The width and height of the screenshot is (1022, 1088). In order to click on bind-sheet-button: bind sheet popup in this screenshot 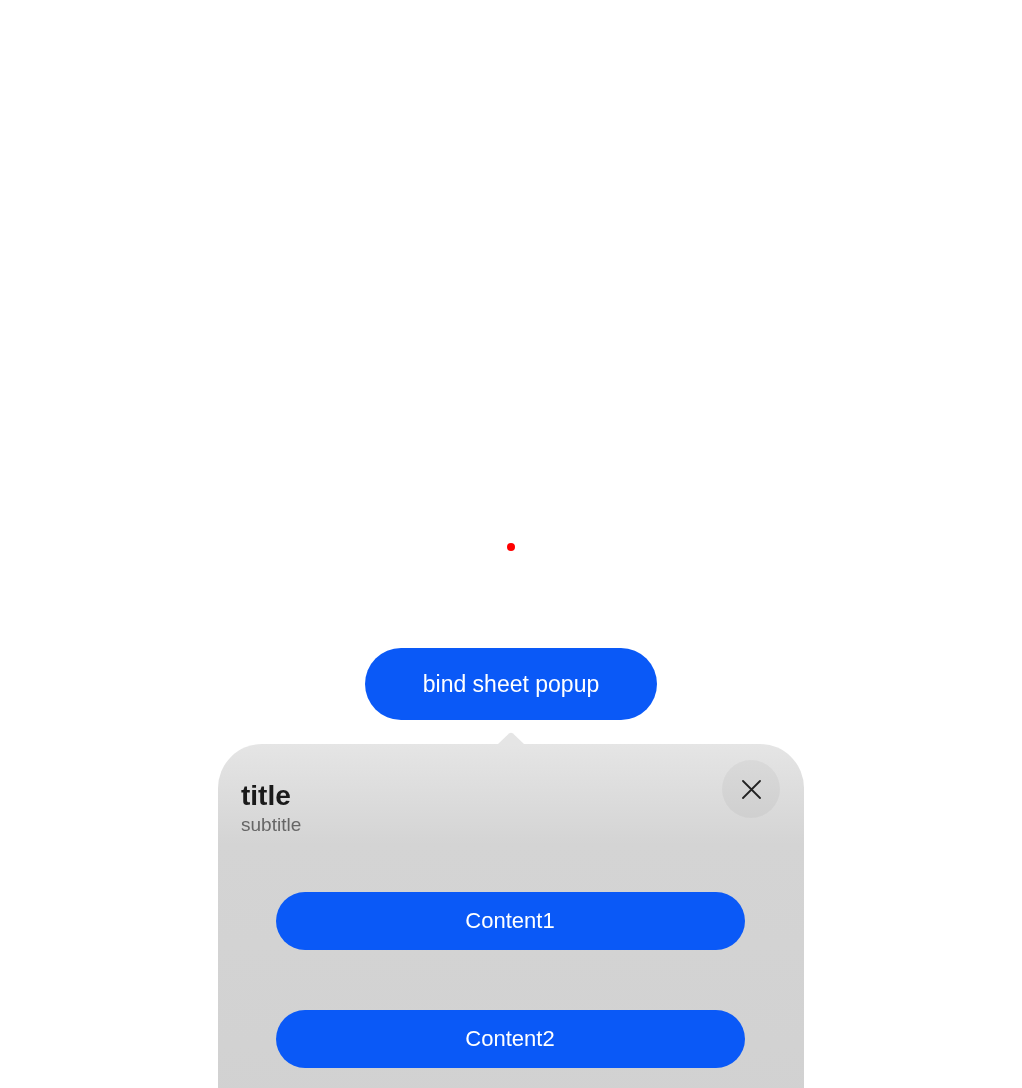, I will do `click(511, 684)`.